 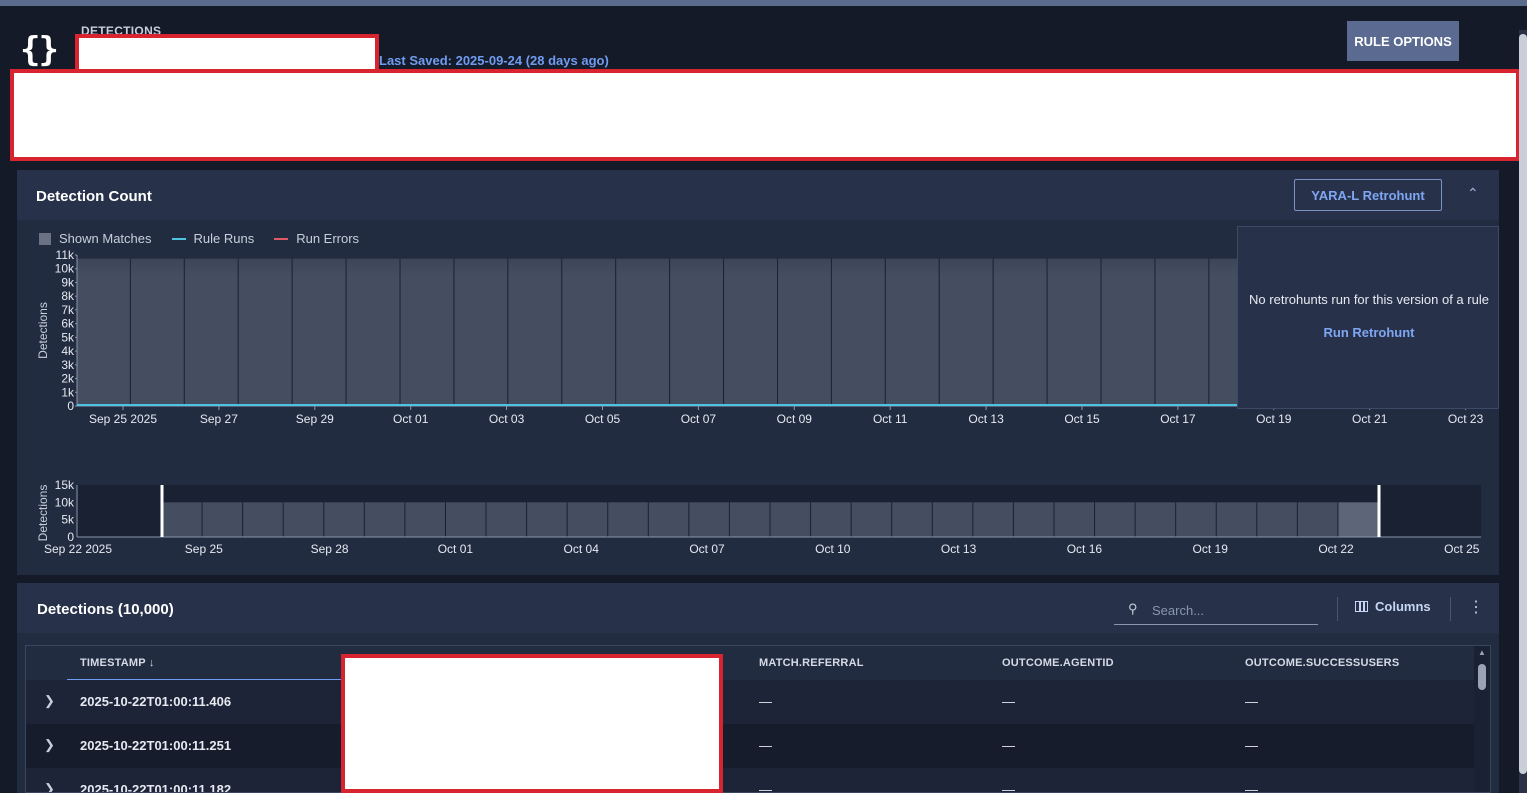 What do you see at coordinates (1403, 606) in the screenshot?
I see `columns-label: Columns` at bounding box center [1403, 606].